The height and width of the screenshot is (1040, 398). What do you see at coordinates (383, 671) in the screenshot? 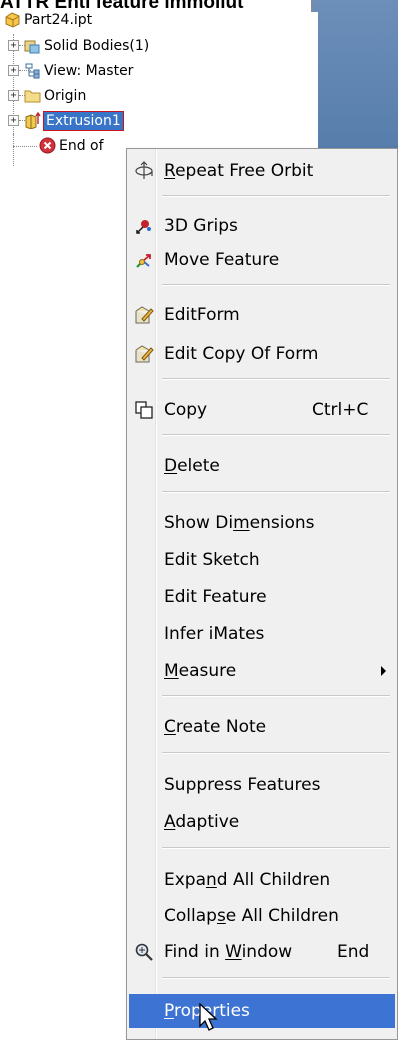
I see `submenu-arrow-icon` at bounding box center [383, 671].